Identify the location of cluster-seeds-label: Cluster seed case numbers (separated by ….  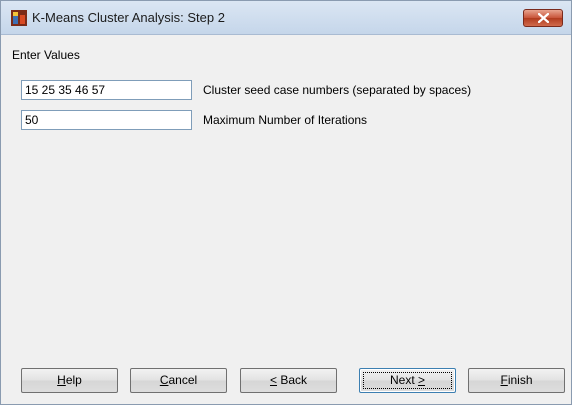
(337, 90).